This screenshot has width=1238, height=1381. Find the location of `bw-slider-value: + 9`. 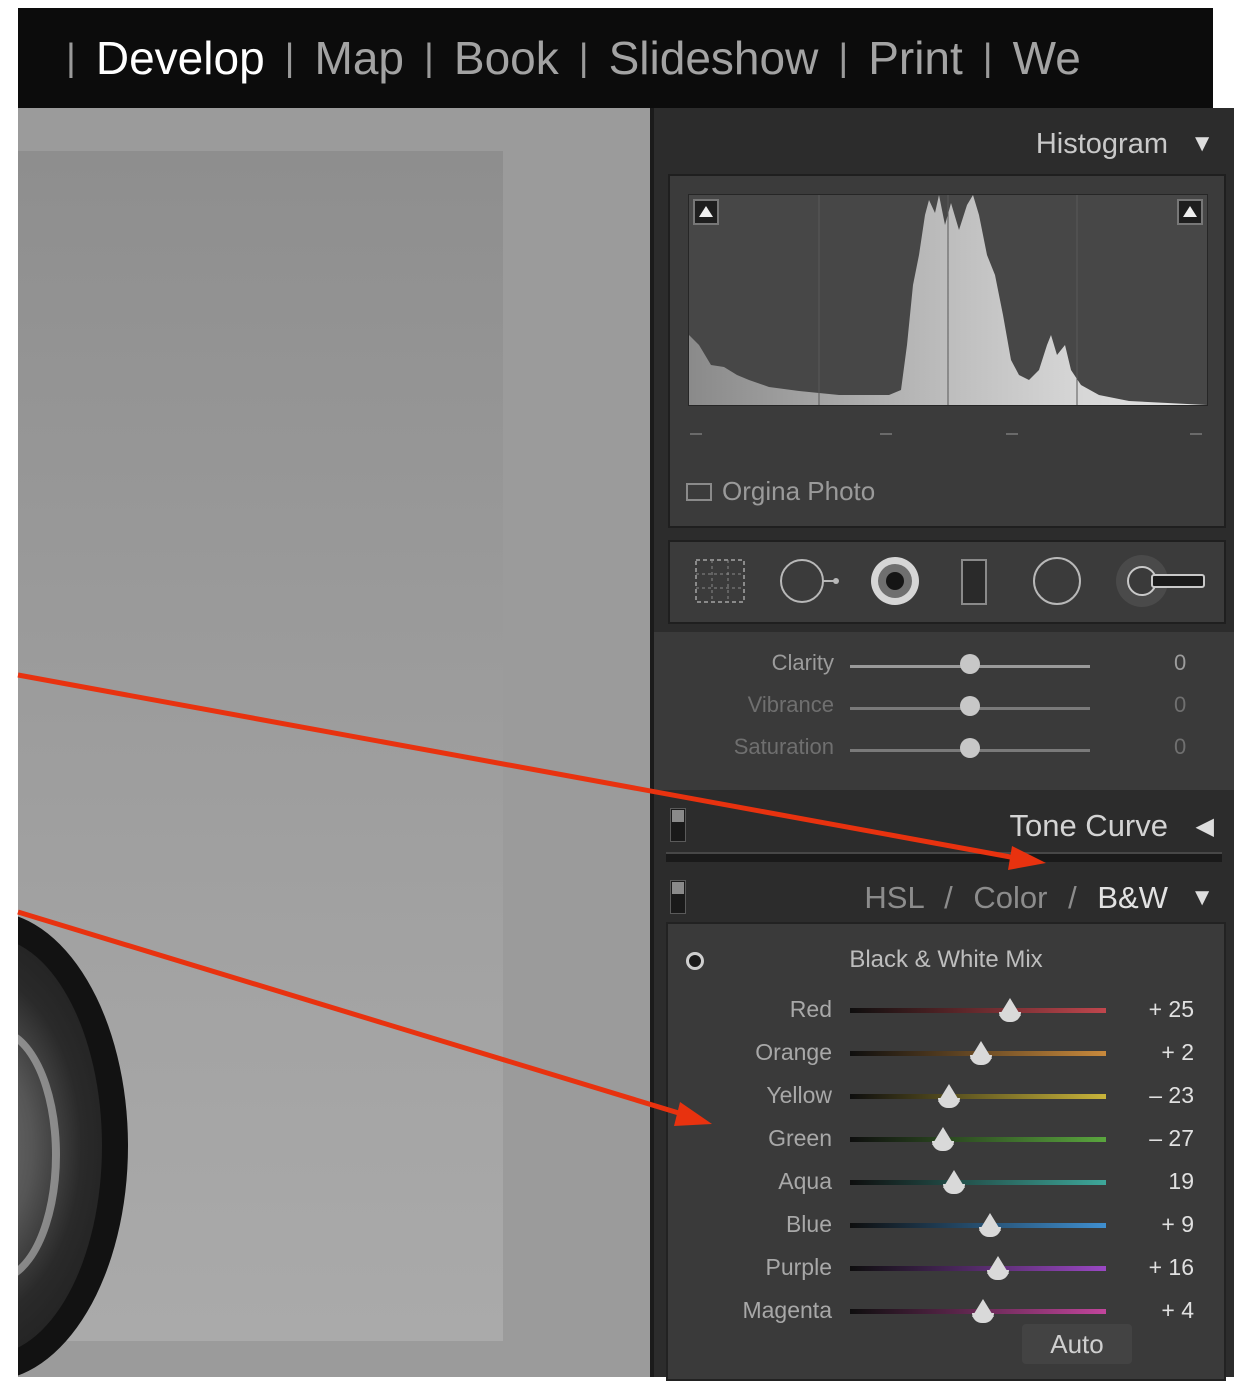

bw-slider-value: + 9 is located at coordinates (1177, 1224).